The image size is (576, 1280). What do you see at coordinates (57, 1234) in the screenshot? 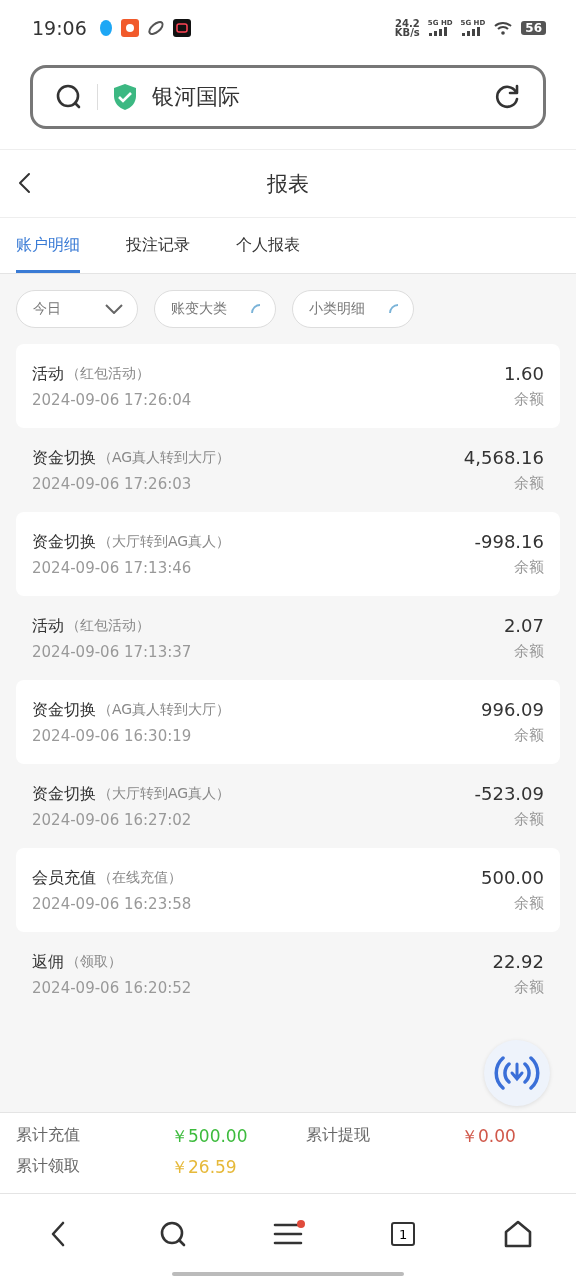
I see `back-icon` at bounding box center [57, 1234].